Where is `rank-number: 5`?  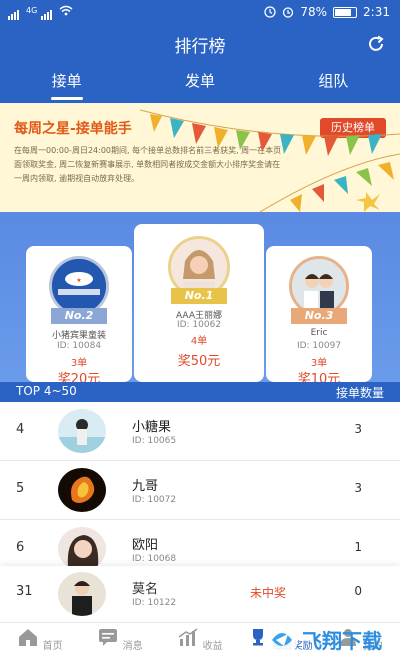
rank-number: 5 is located at coordinates (20, 488).